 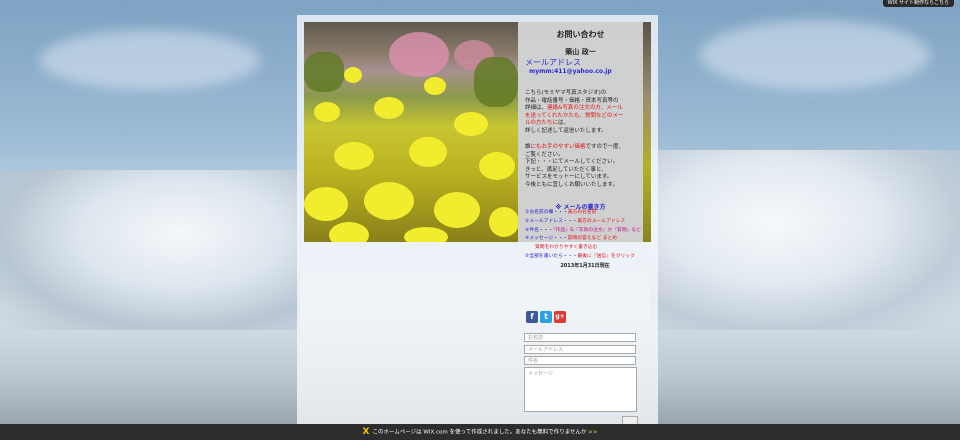 What do you see at coordinates (566, 169) in the screenshot?
I see `price-line: きっと、満足していただく事と、` at bounding box center [566, 169].